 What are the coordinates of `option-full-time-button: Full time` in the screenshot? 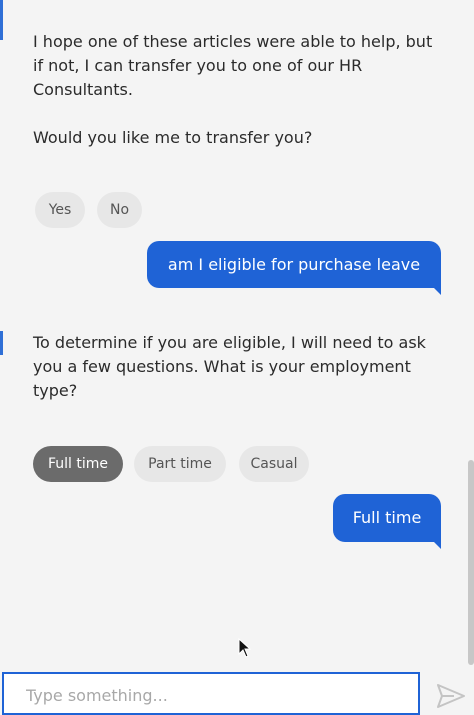 It's located at (78, 464).